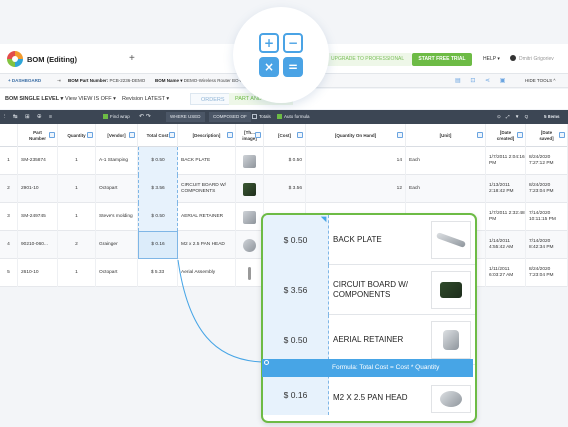  I want to click on total-cost-cell: $ 3.56, so click(158, 189).